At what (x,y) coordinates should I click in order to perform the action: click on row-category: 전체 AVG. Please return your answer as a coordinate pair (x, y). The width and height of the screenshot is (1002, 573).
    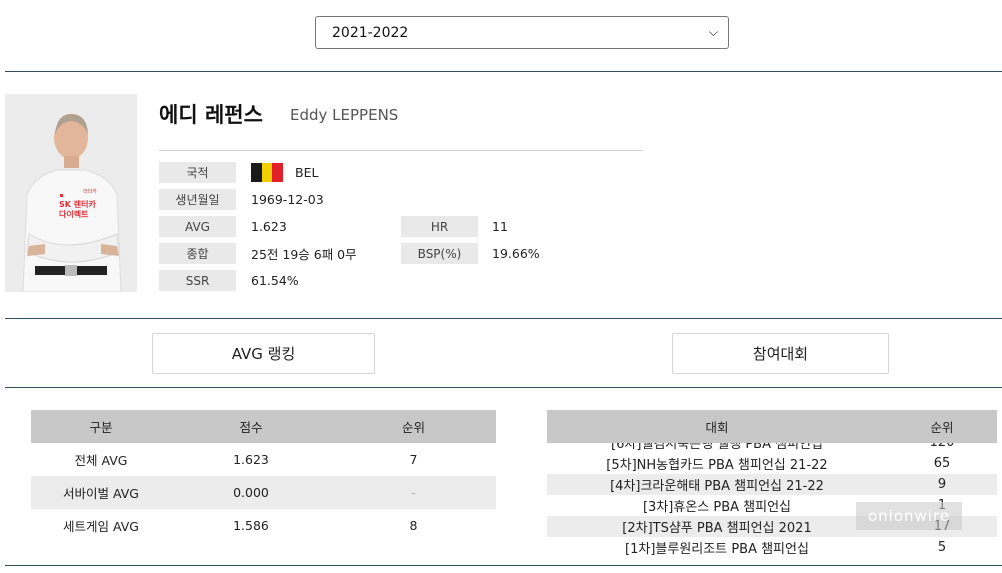
    Looking at the image, I should click on (101, 460).